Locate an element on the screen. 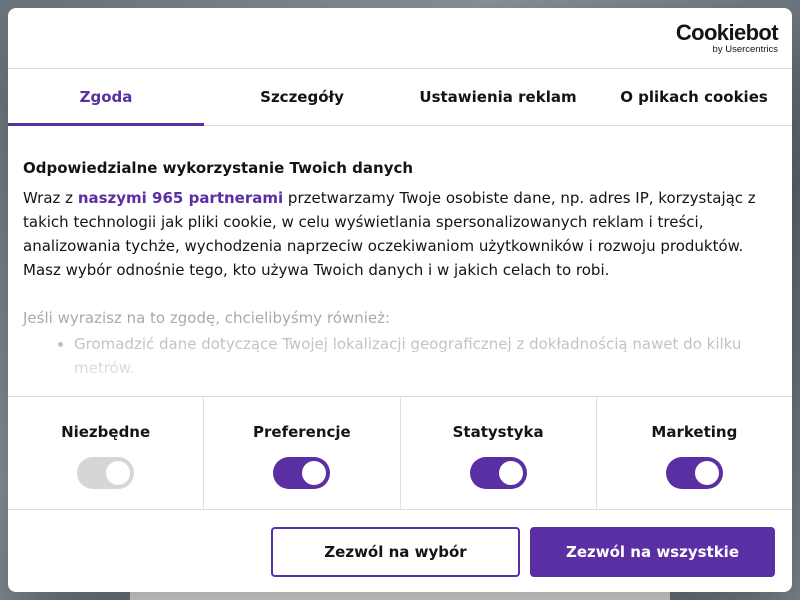 Image resolution: width=800 pixels, height=600 pixels. logo-wordmark: Cookiebot is located at coordinates (727, 32).